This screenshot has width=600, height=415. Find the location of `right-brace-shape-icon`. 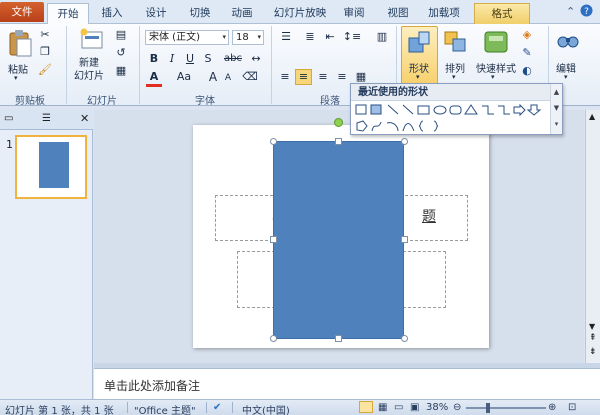

right-brace-shape-icon is located at coordinates (436, 126).